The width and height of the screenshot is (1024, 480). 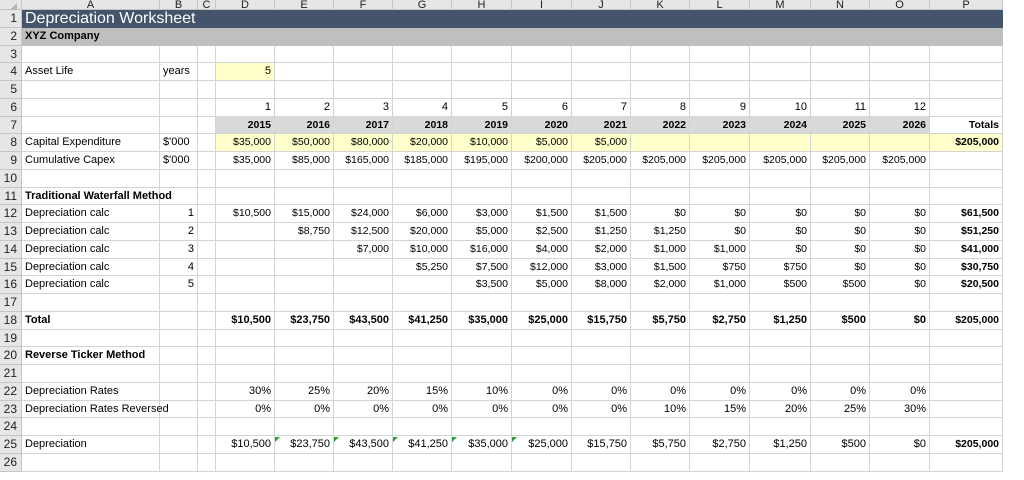 I want to click on total_row-value: $43,500, so click(x=363, y=320).